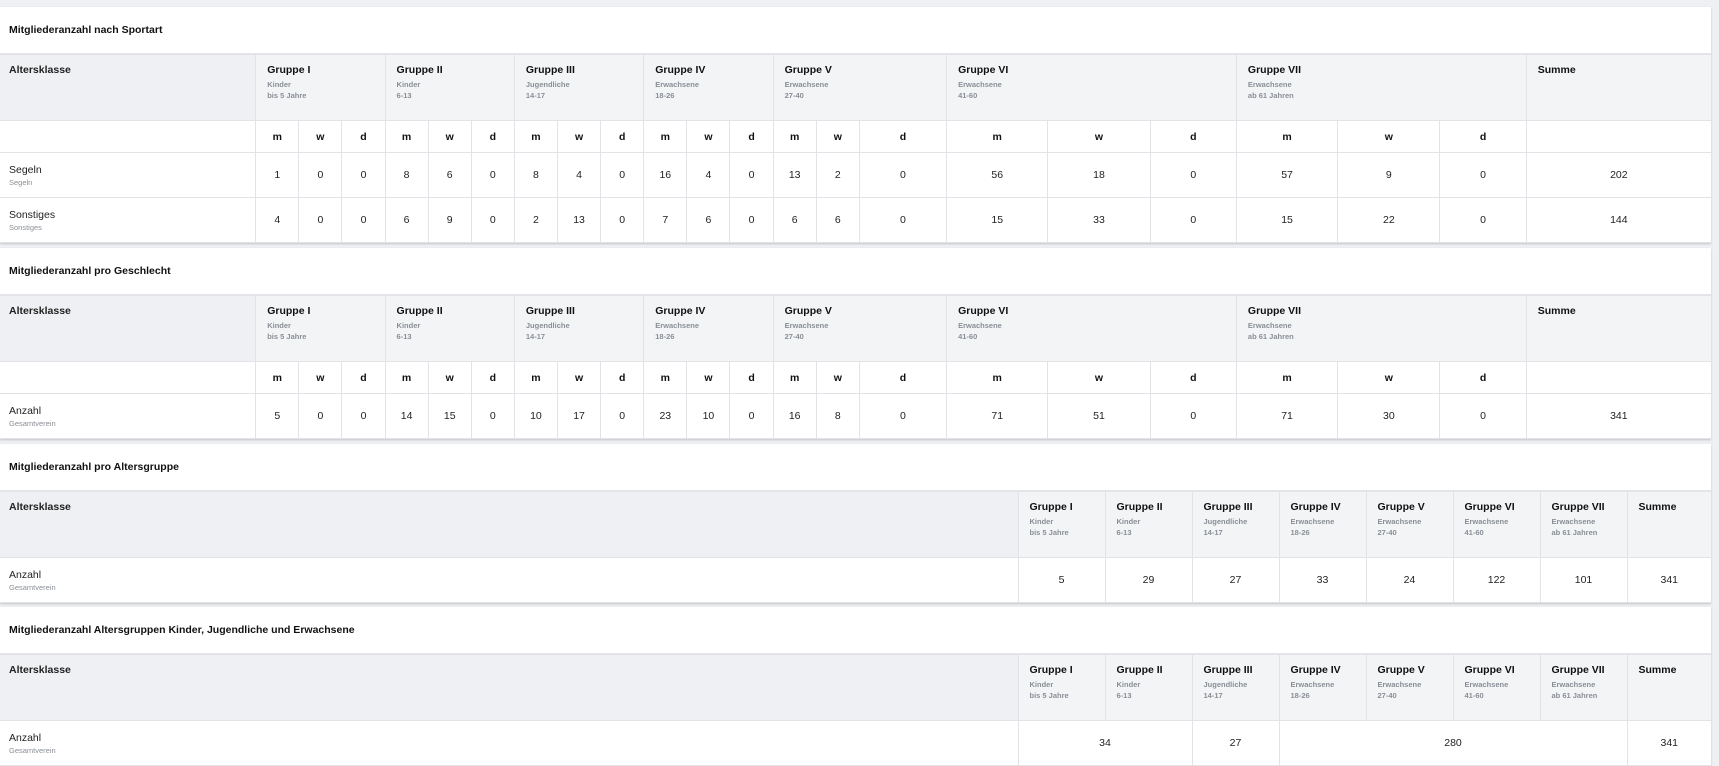 This screenshot has height=766, width=1719. Describe the element at coordinates (708, 416) in the screenshot. I see `value-cell: 10` at that location.